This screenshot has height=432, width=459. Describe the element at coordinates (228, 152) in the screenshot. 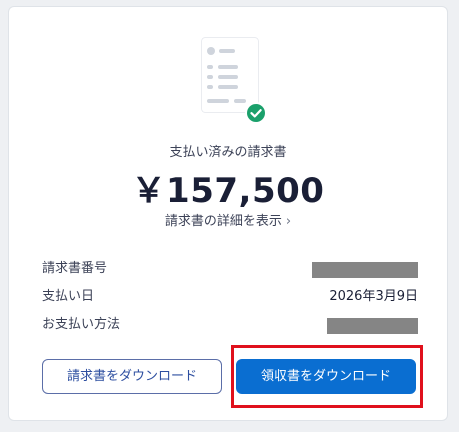

I see `invoice-status-label: 支払い済みの請求書` at that location.